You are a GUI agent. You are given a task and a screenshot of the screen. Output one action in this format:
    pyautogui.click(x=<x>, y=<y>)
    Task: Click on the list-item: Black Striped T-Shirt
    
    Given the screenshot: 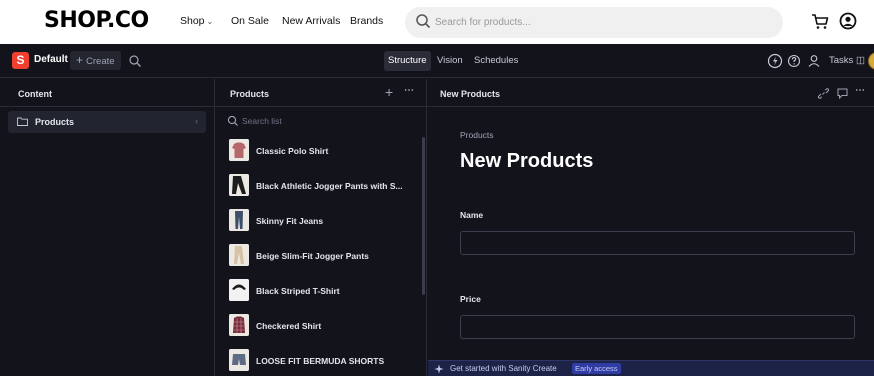 What is the action you would take?
    pyautogui.click(x=321, y=291)
    